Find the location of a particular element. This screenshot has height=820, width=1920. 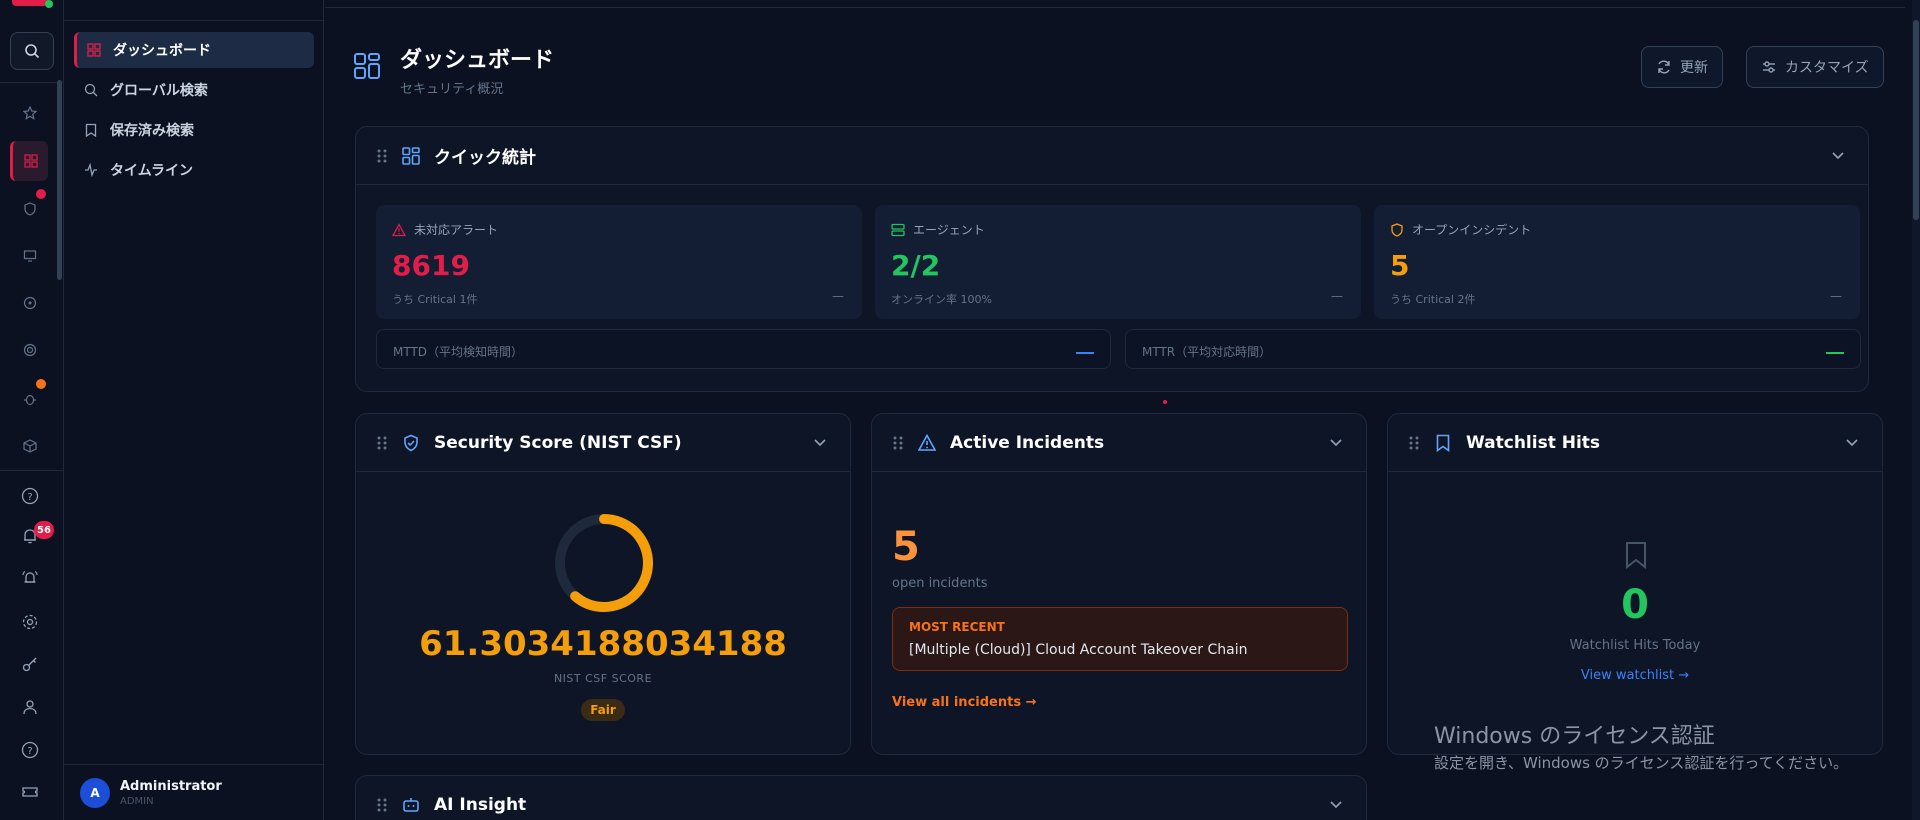

rail-vulnerabilities is located at coordinates (30, 399).